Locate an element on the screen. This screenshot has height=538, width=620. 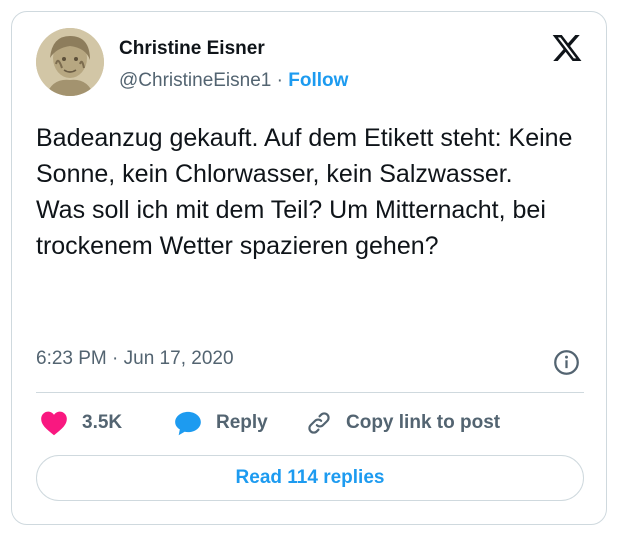
reply-label: Reply is located at coordinates (242, 422).